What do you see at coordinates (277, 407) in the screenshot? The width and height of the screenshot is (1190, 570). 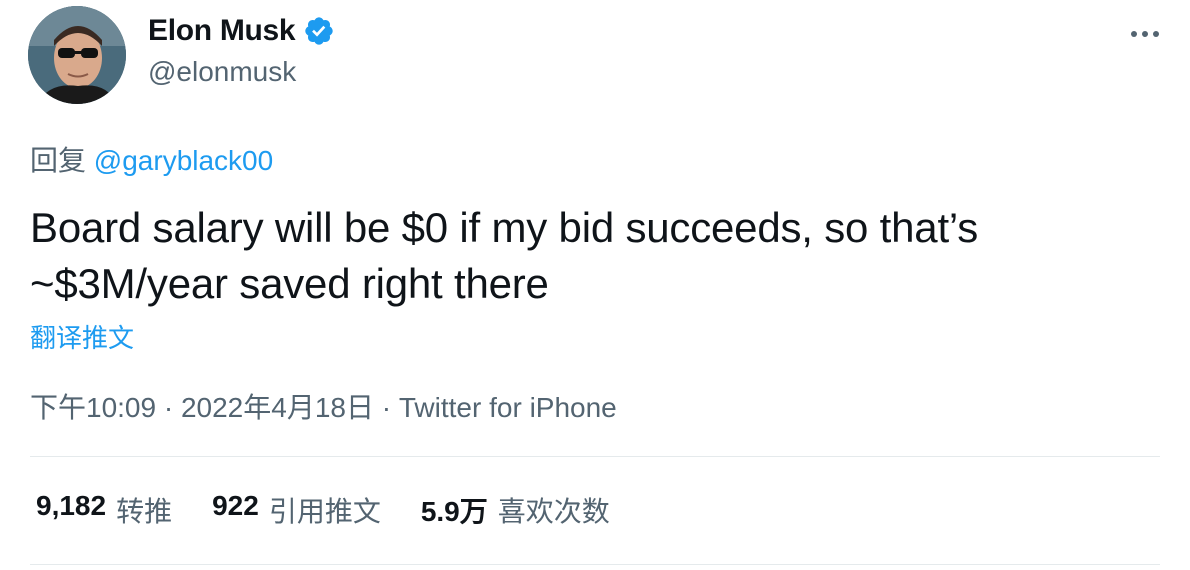 I see `tweet-date: 2022年4月18日` at bounding box center [277, 407].